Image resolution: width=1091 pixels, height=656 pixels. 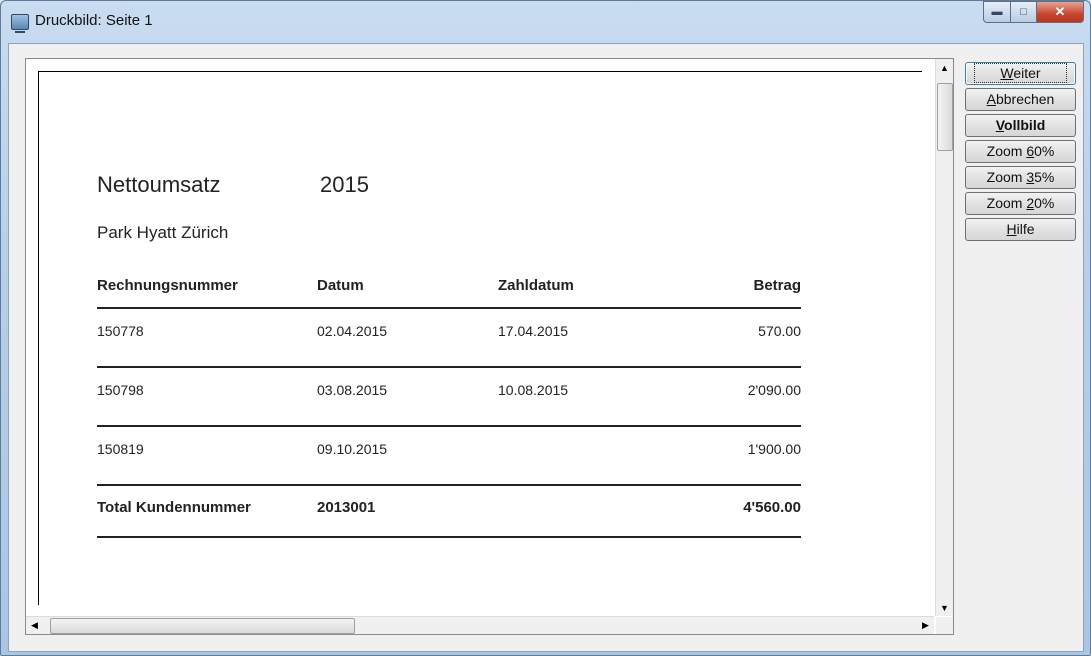 What do you see at coordinates (774, 449) in the screenshot?
I see `cell-betrag: 1'900.00` at bounding box center [774, 449].